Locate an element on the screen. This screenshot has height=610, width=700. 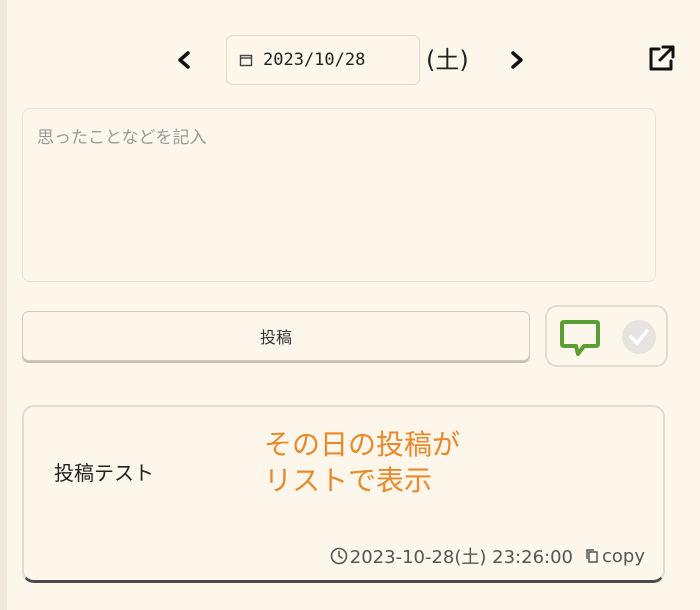
calendar-icon is located at coordinates (246, 60).